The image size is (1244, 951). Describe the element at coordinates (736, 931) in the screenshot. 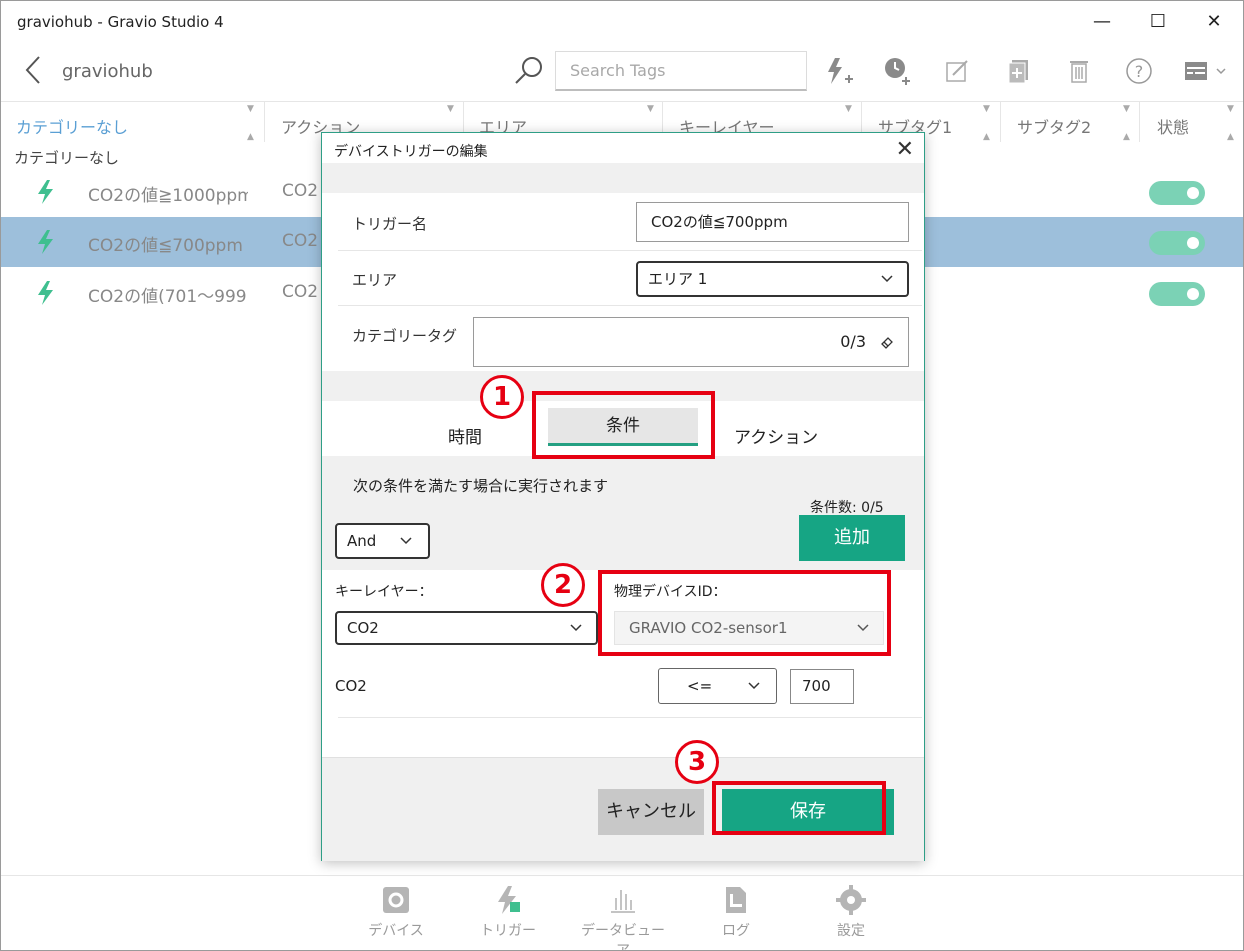

I see `nav-label: ログ` at that location.